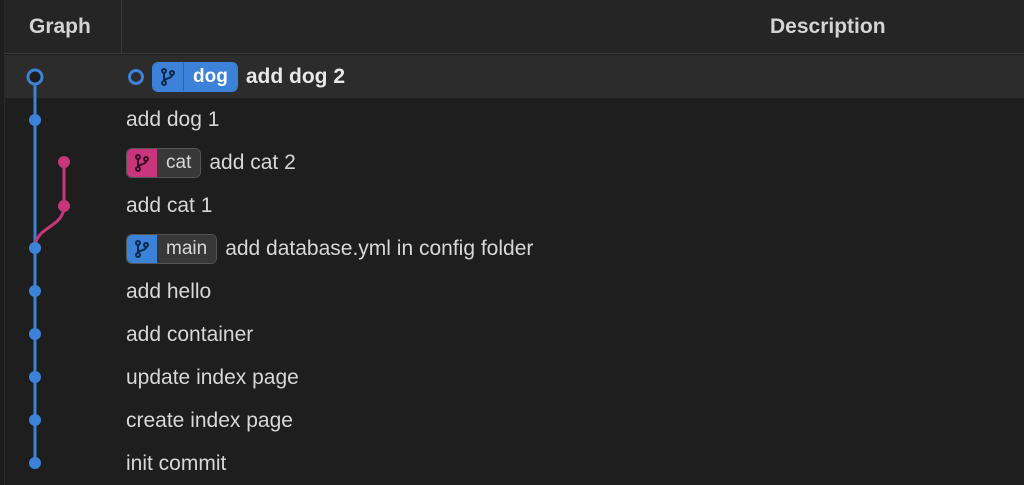 The height and width of the screenshot is (485, 1024). I want to click on commit-graph, so click(48, 268).